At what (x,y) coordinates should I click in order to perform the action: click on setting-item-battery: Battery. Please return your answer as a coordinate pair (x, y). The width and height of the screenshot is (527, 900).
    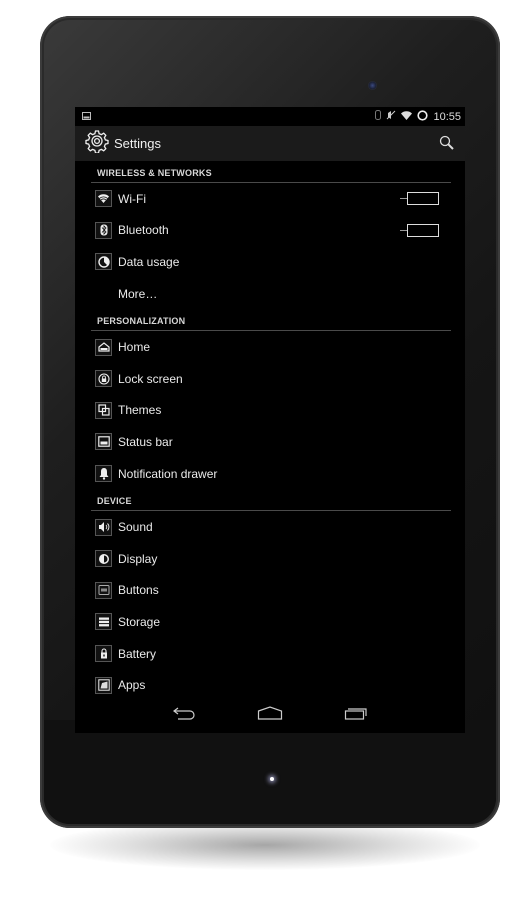
    Looking at the image, I should click on (270, 654).